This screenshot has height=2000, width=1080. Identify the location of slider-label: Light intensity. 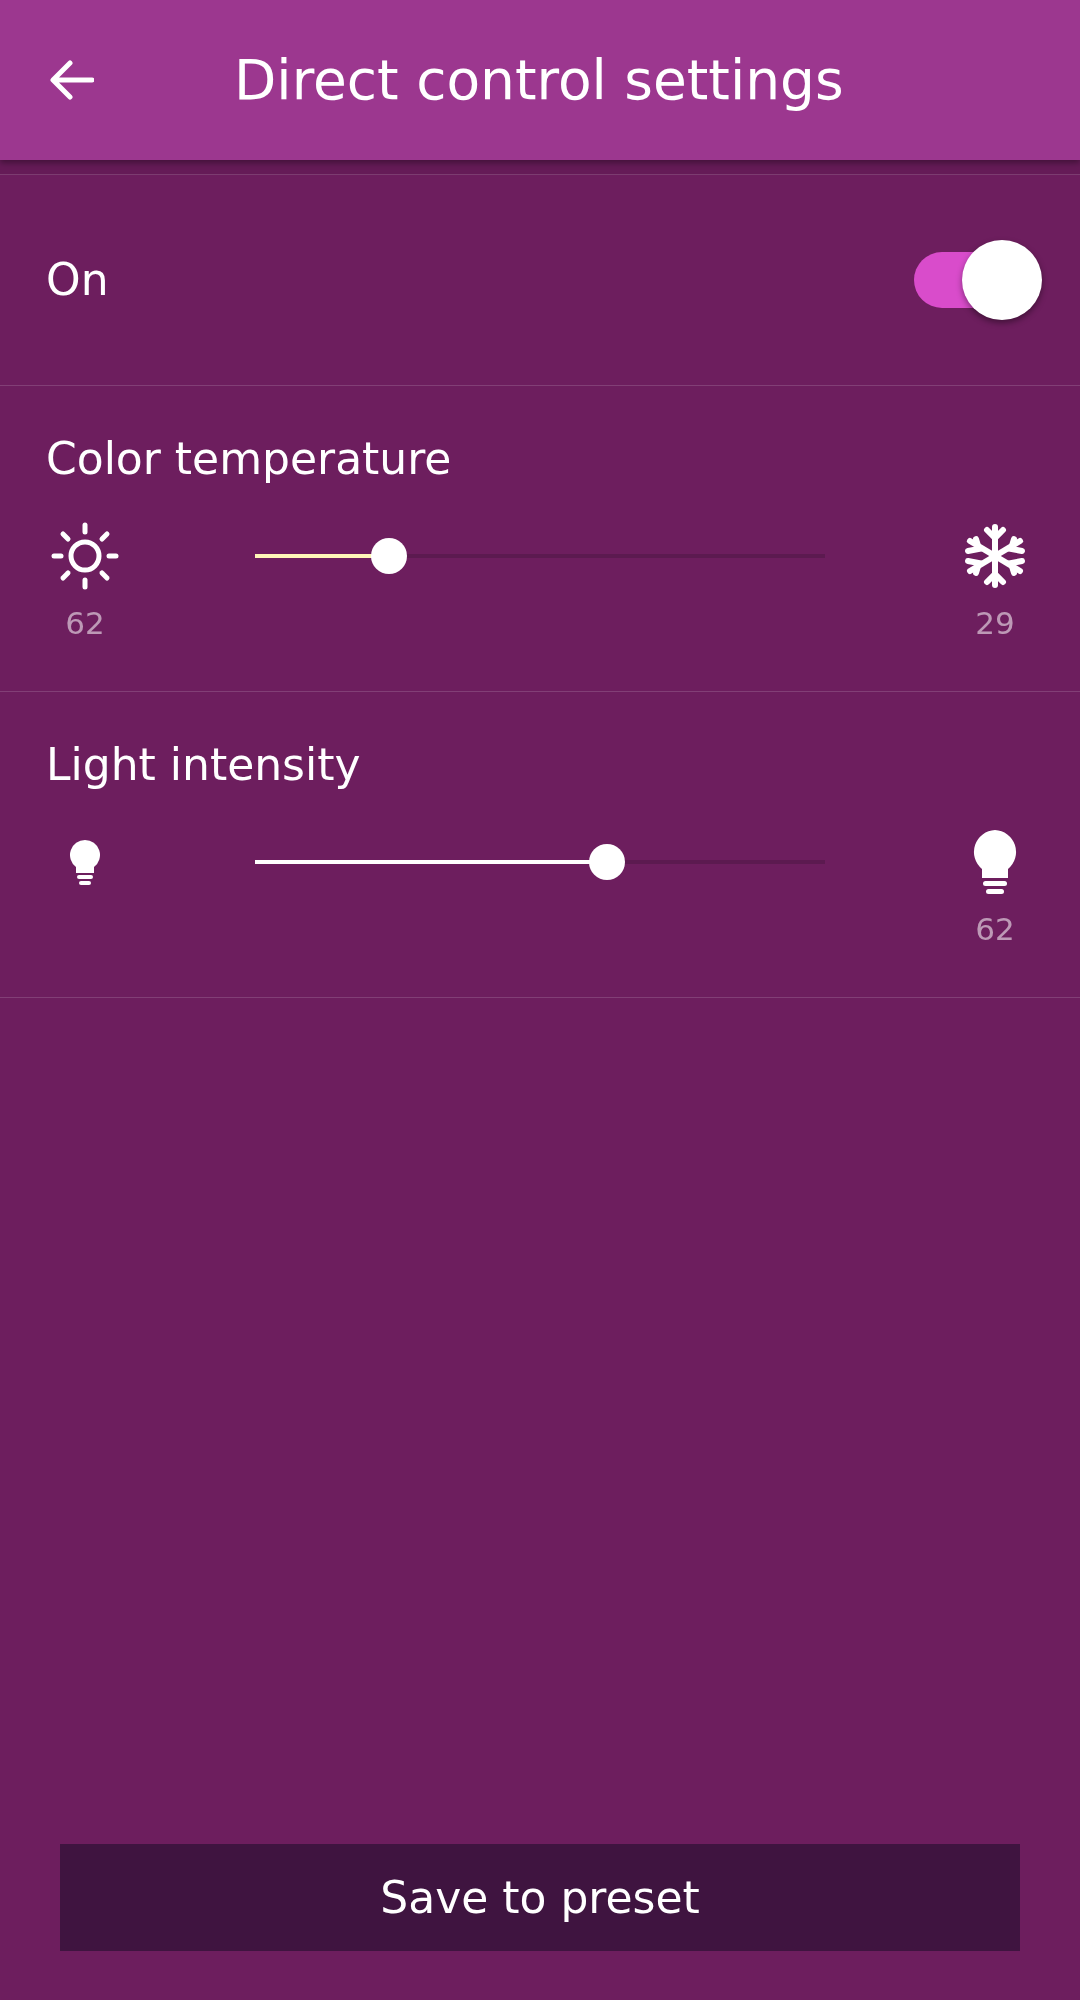
(203, 765).